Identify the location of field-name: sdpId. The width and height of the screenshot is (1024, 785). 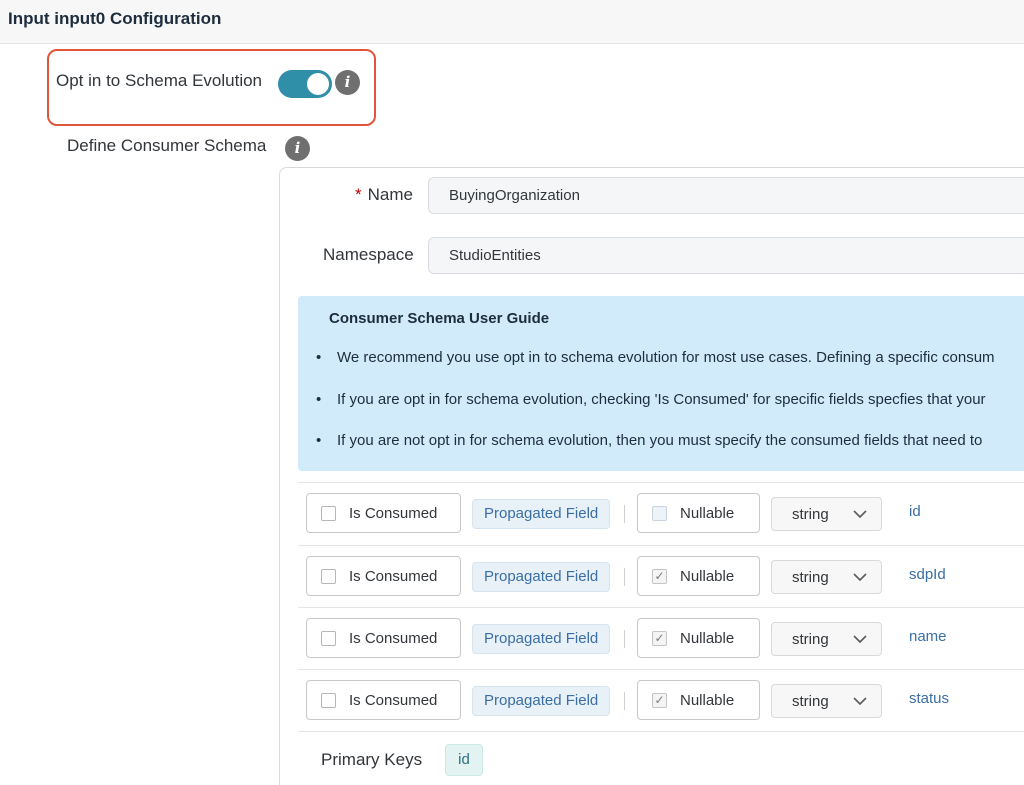
(927, 574).